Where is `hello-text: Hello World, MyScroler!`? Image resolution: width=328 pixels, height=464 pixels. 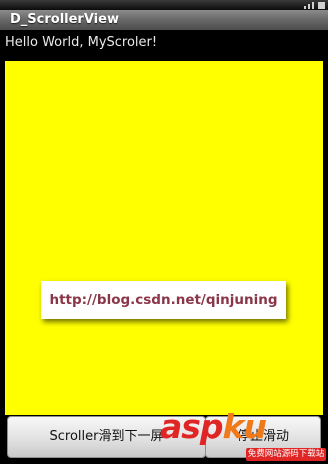 hello-text: Hello World, MyScroler! is located at coordinates (81, 42).